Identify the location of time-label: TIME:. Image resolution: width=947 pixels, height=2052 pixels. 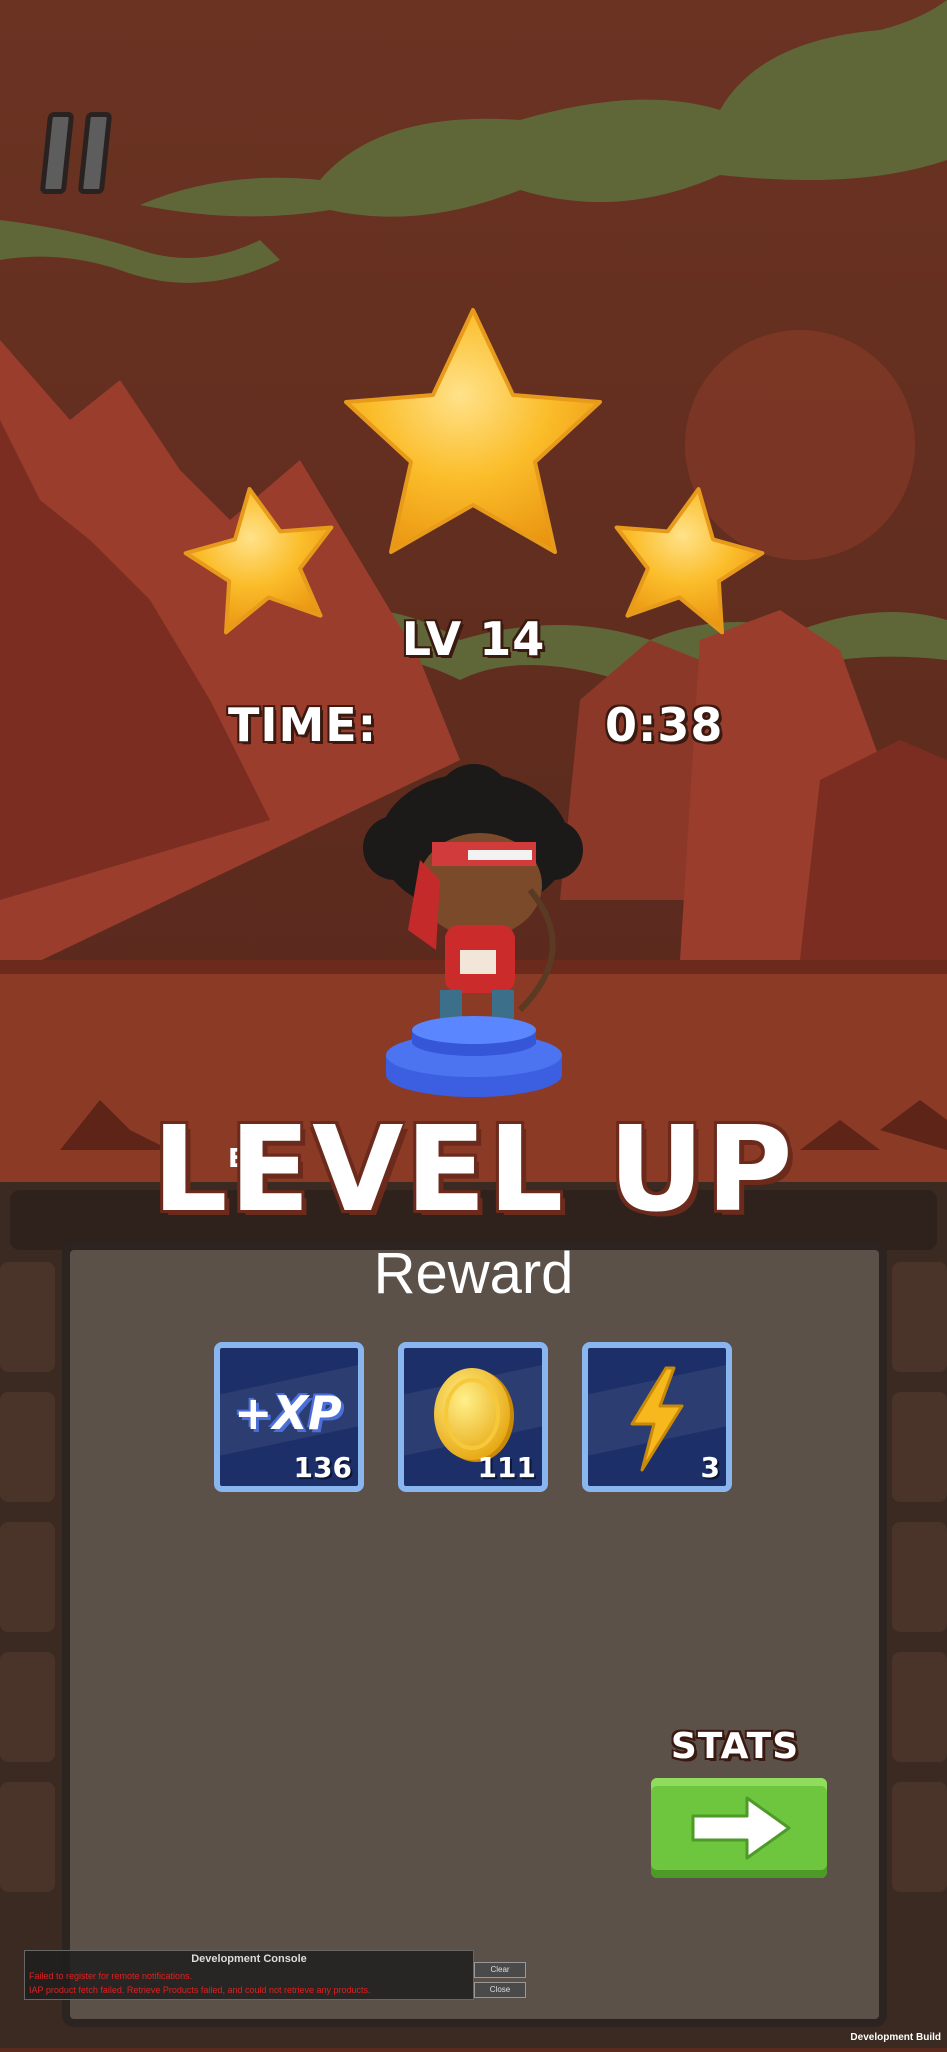
(303, 725).